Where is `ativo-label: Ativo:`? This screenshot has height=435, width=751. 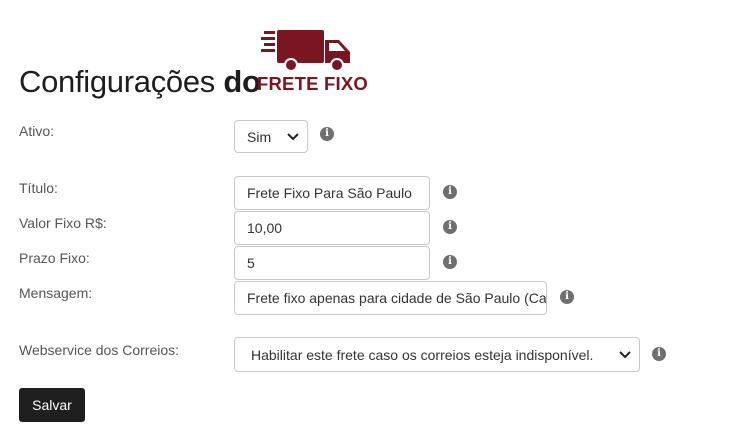 ativo-label: Ativo: is located at coordinates (37, 131).